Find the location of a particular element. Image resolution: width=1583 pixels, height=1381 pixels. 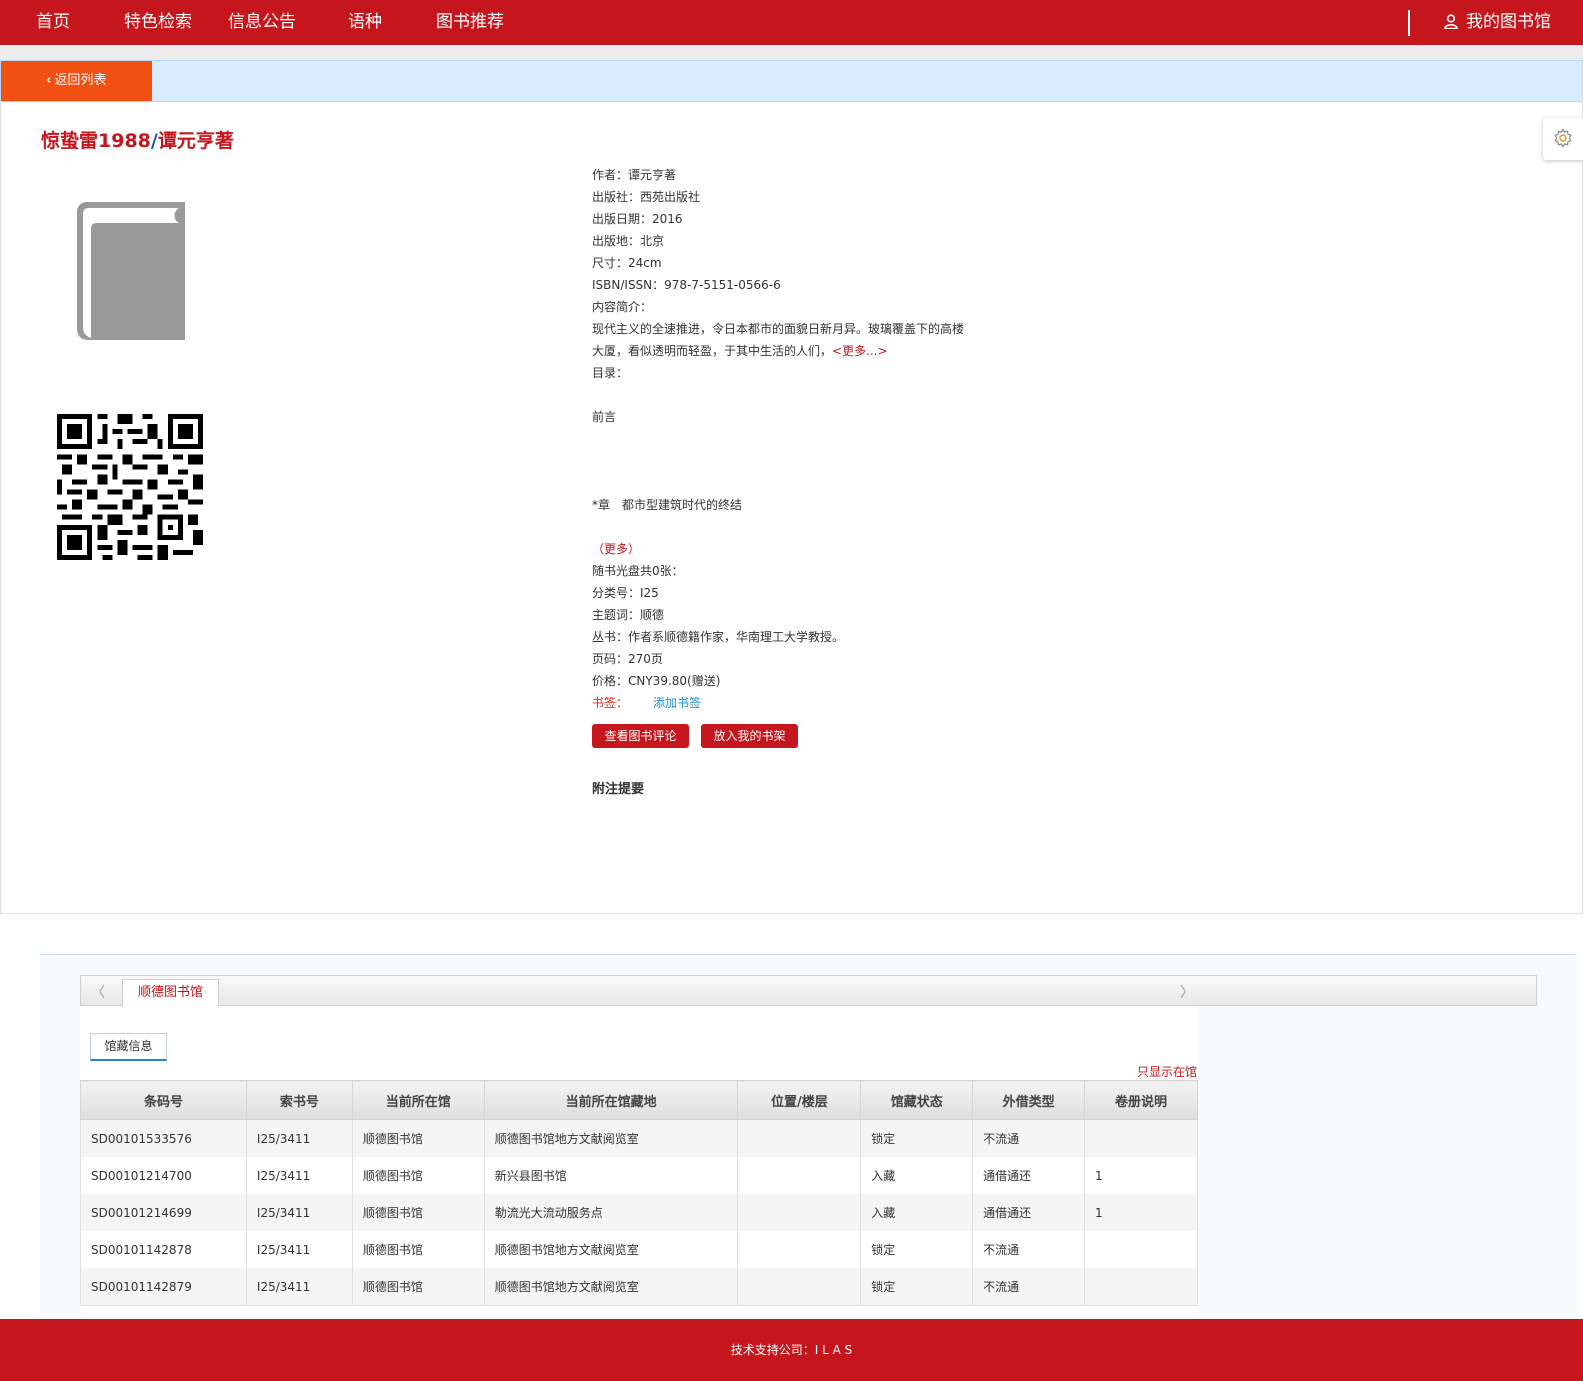

summary-text: 大厦，看似透明而轻盈，于其中生活的人们， is located at coordinates (712, 351).